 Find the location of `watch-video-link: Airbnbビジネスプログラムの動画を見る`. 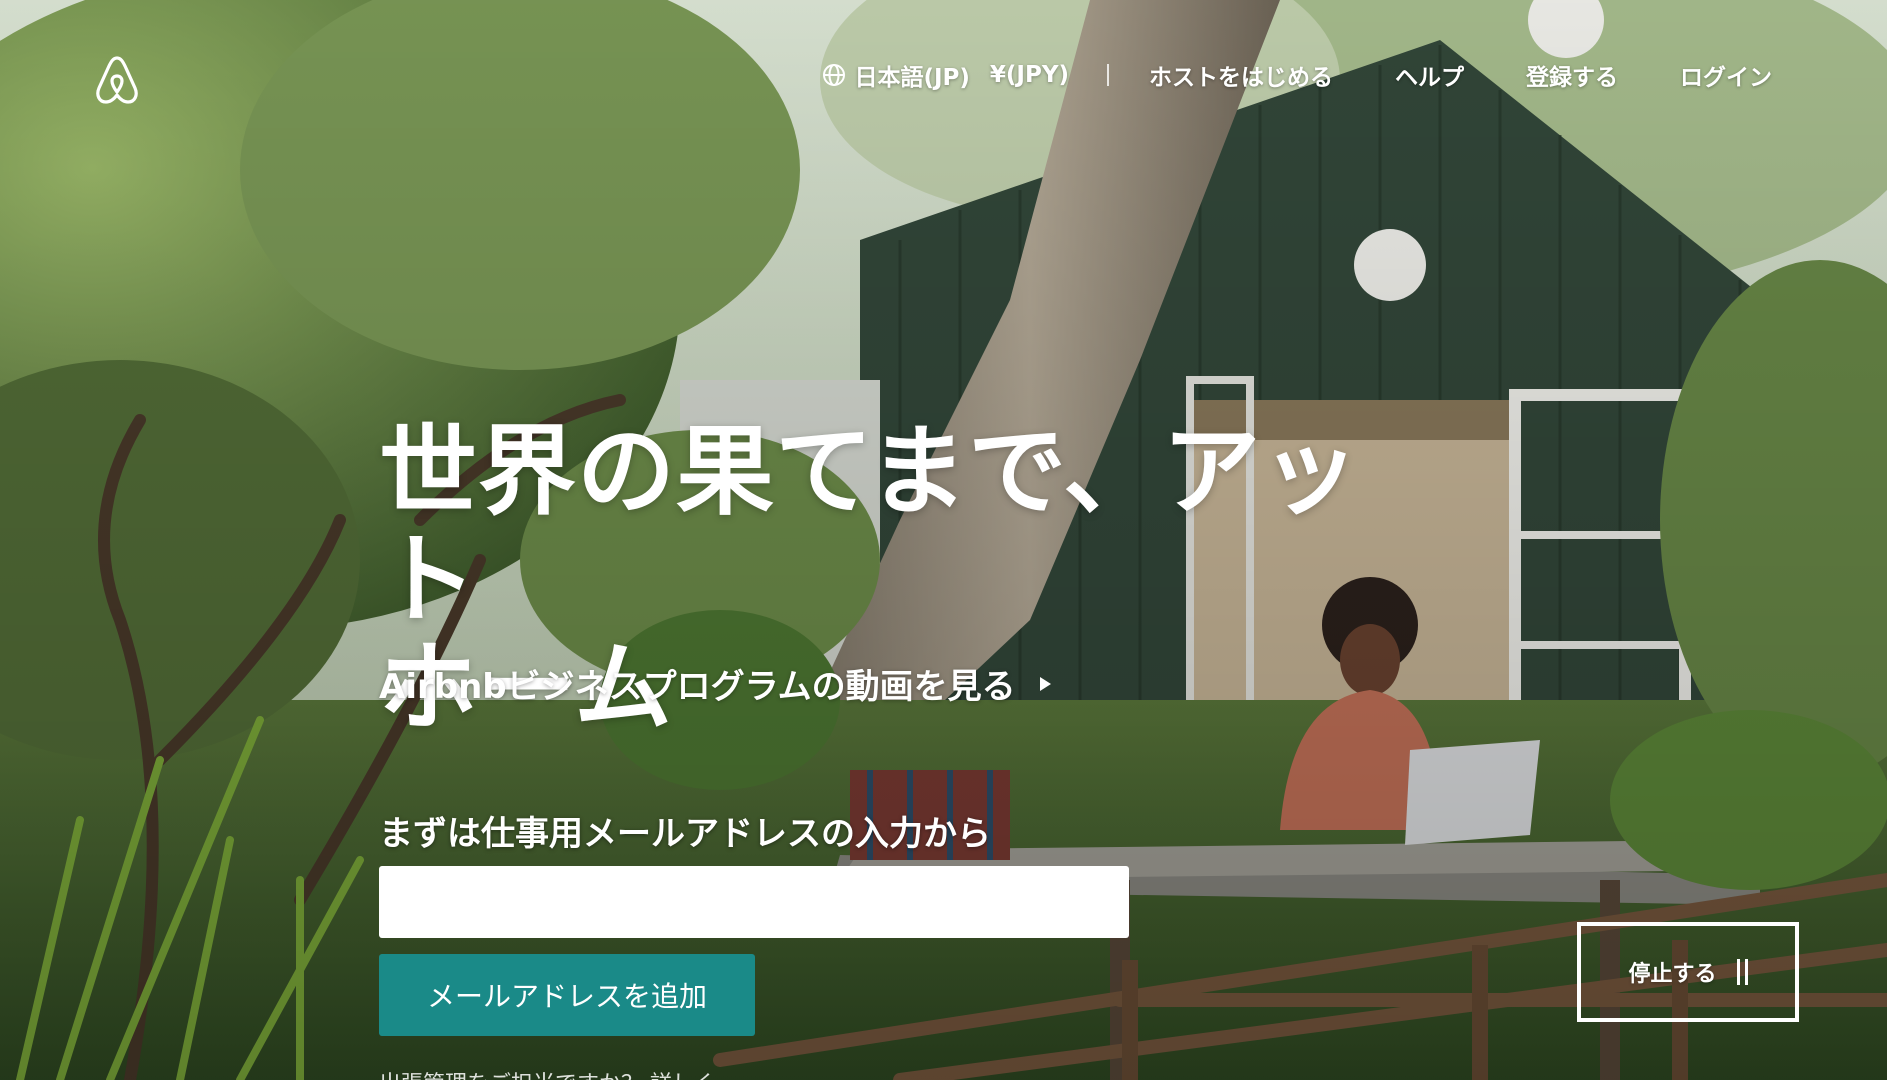

watch-video-link: Airbnbビジネスプログラムの動画を見る is located at coordinates (715, 683).